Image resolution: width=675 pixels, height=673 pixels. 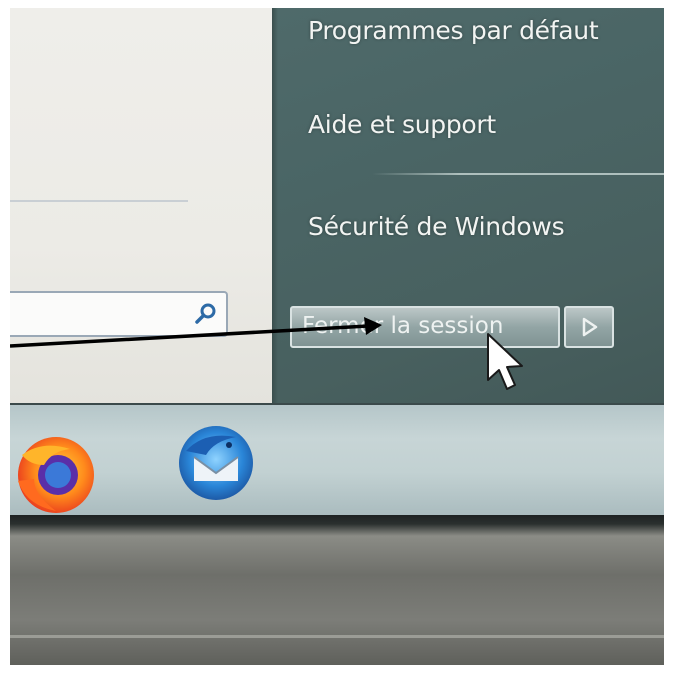 What do you see at coordinates (505, 361) in the screenshot?
I see `mouse-cursor-icon` at bounding box center [505, 361].